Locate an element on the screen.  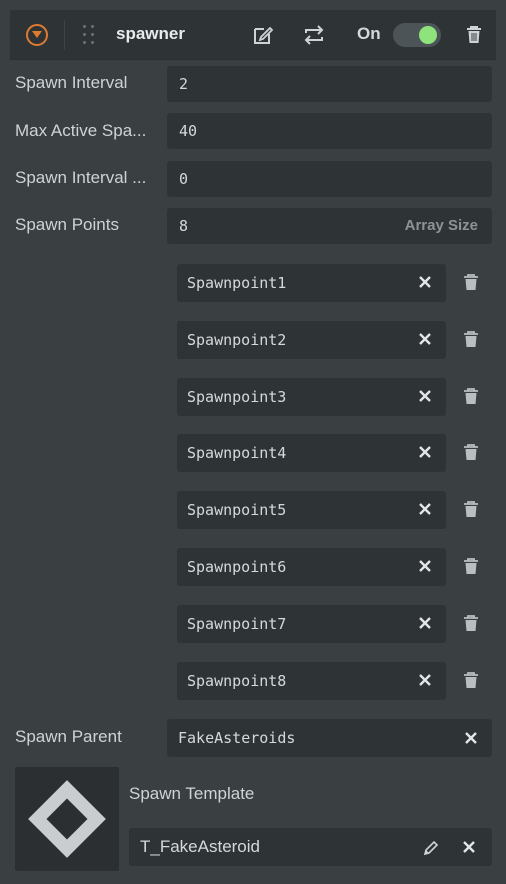
spawn-template-label: Spawn Template is located at coordinates (192, 793).